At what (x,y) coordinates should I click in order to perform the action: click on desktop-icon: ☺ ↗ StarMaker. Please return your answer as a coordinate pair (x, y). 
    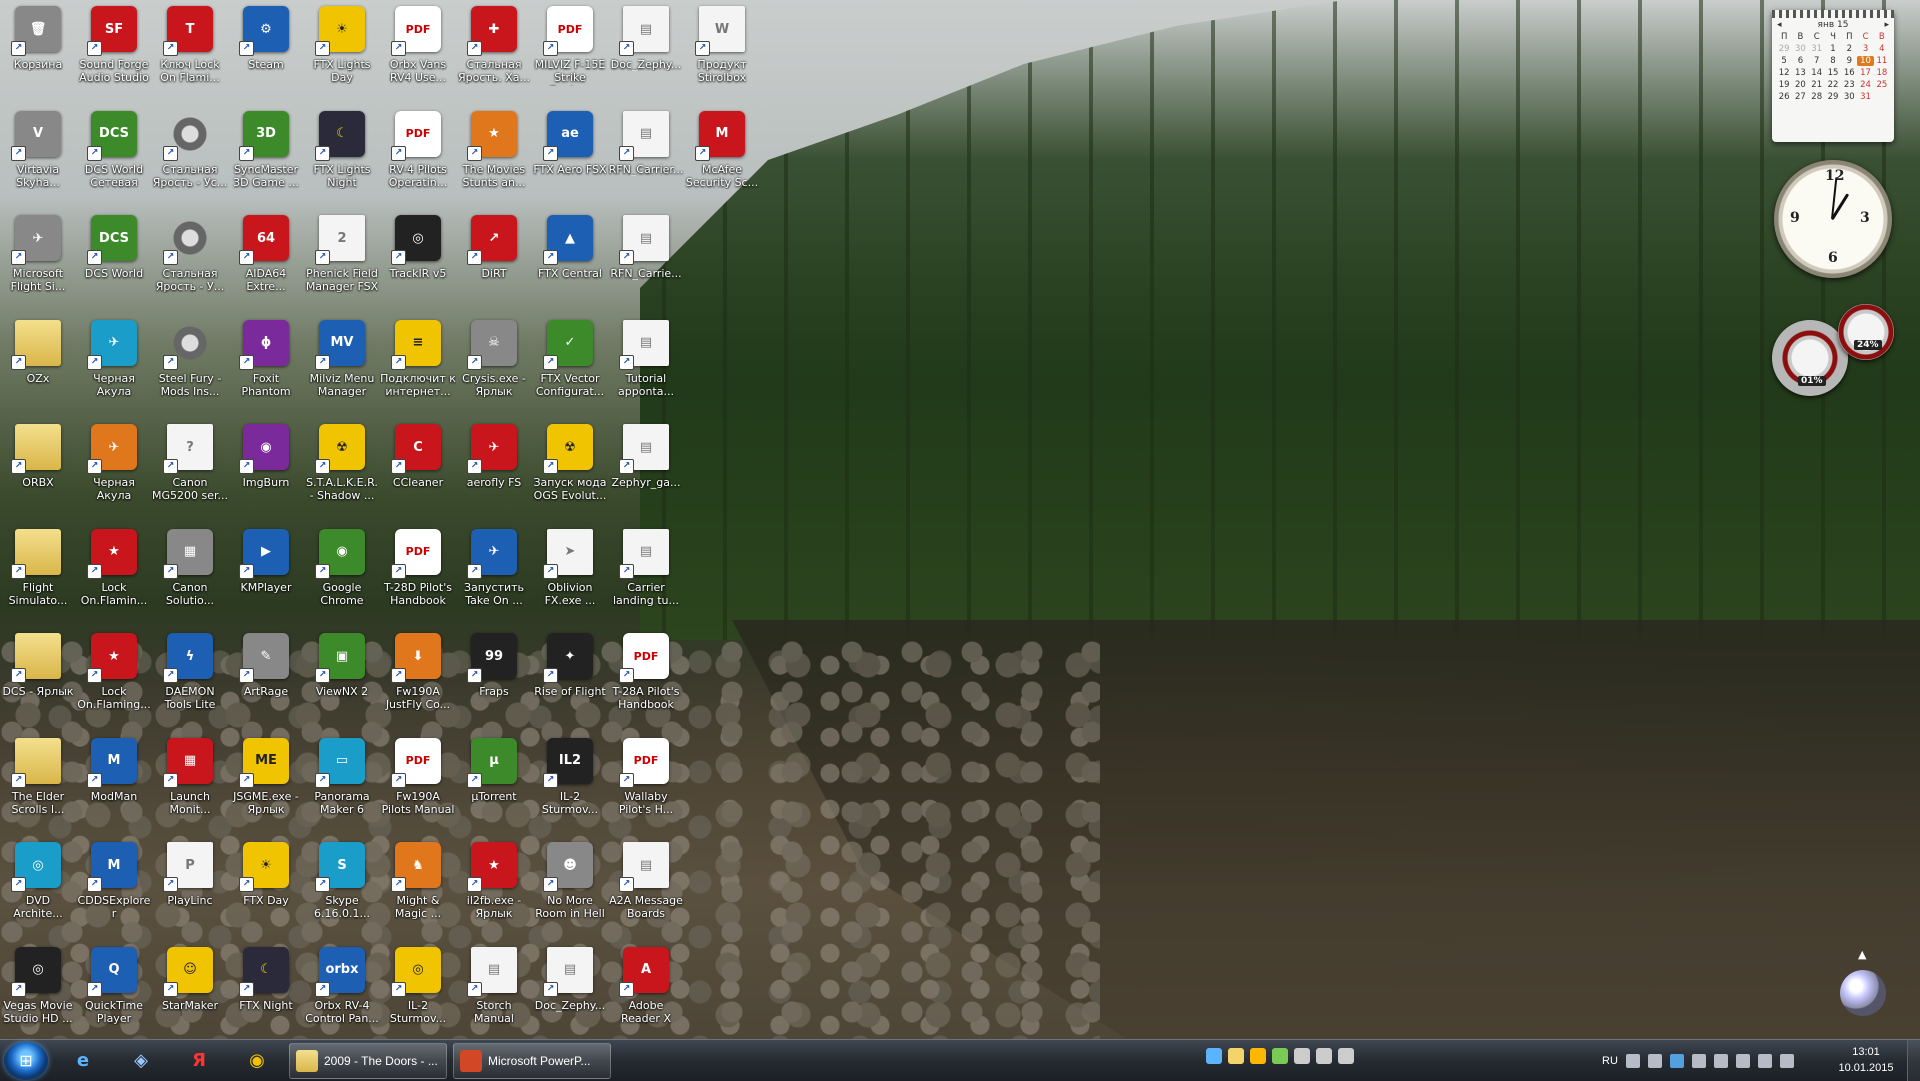
    Looking at the image, I should click on (190, 991).